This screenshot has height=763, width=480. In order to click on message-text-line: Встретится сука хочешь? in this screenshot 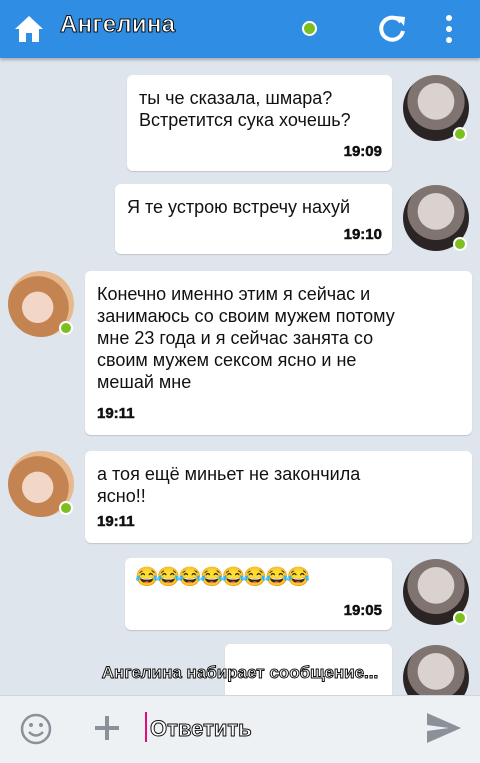, I will do `click(245, 120)`.